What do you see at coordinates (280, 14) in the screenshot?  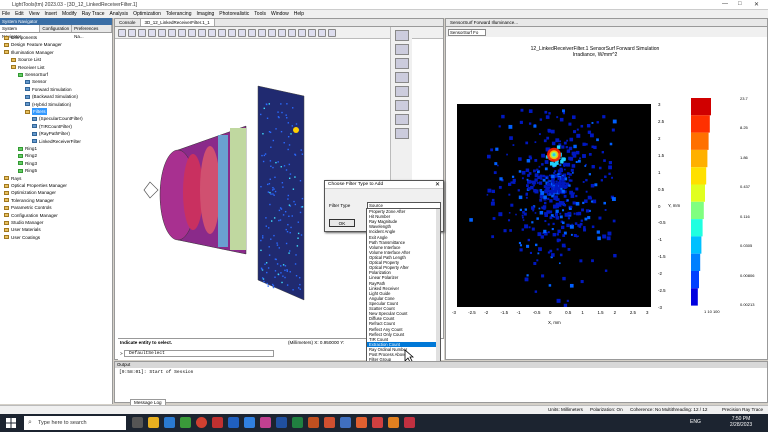 I see `menu-window: Window` at bounding box center [280, 14].